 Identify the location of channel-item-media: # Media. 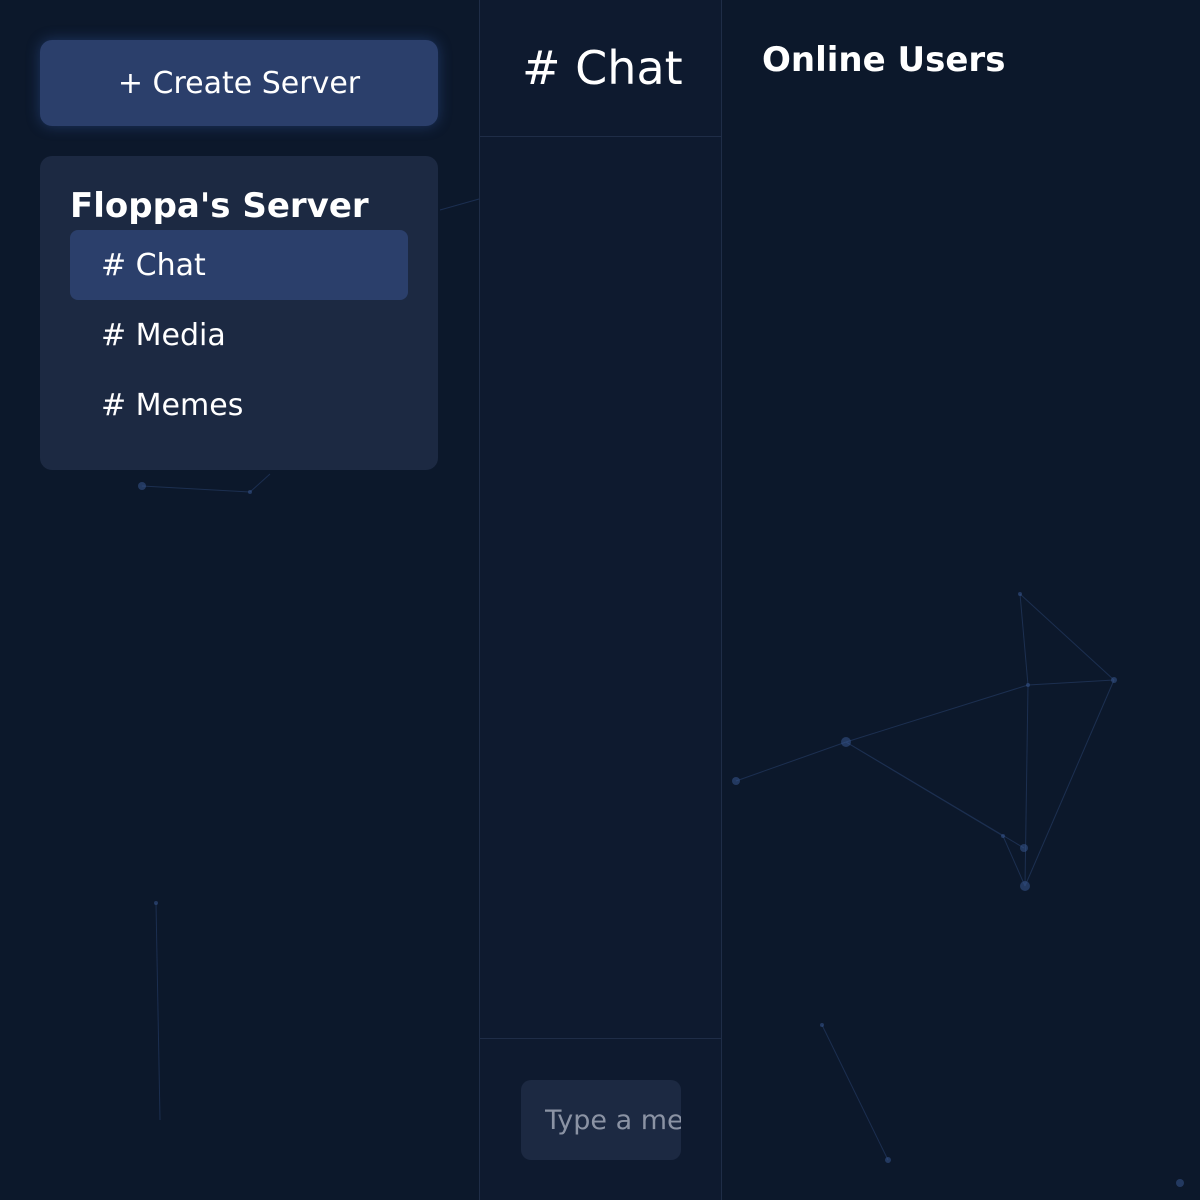
(239, 335).